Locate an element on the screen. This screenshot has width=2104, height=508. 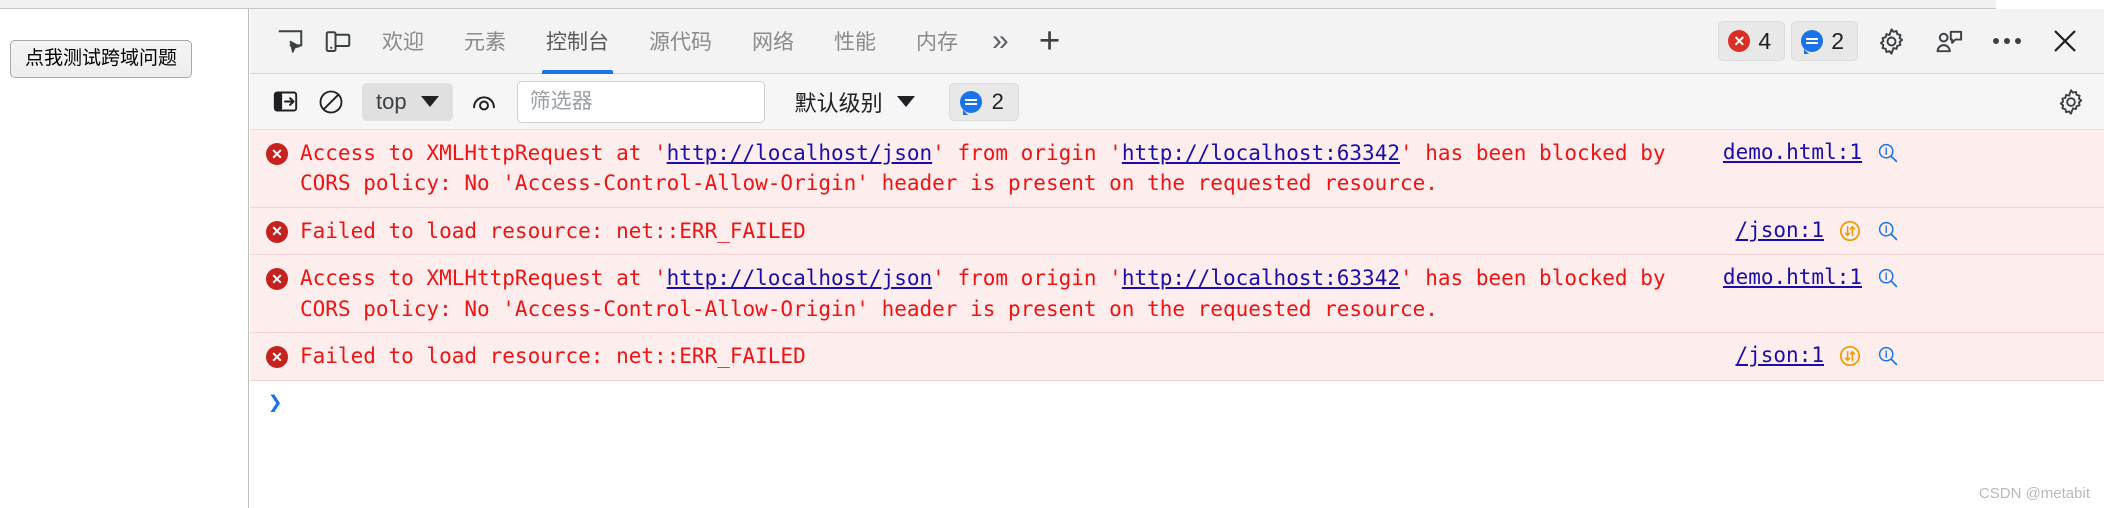
more-options-dots is located at coordinates (2007, 41).